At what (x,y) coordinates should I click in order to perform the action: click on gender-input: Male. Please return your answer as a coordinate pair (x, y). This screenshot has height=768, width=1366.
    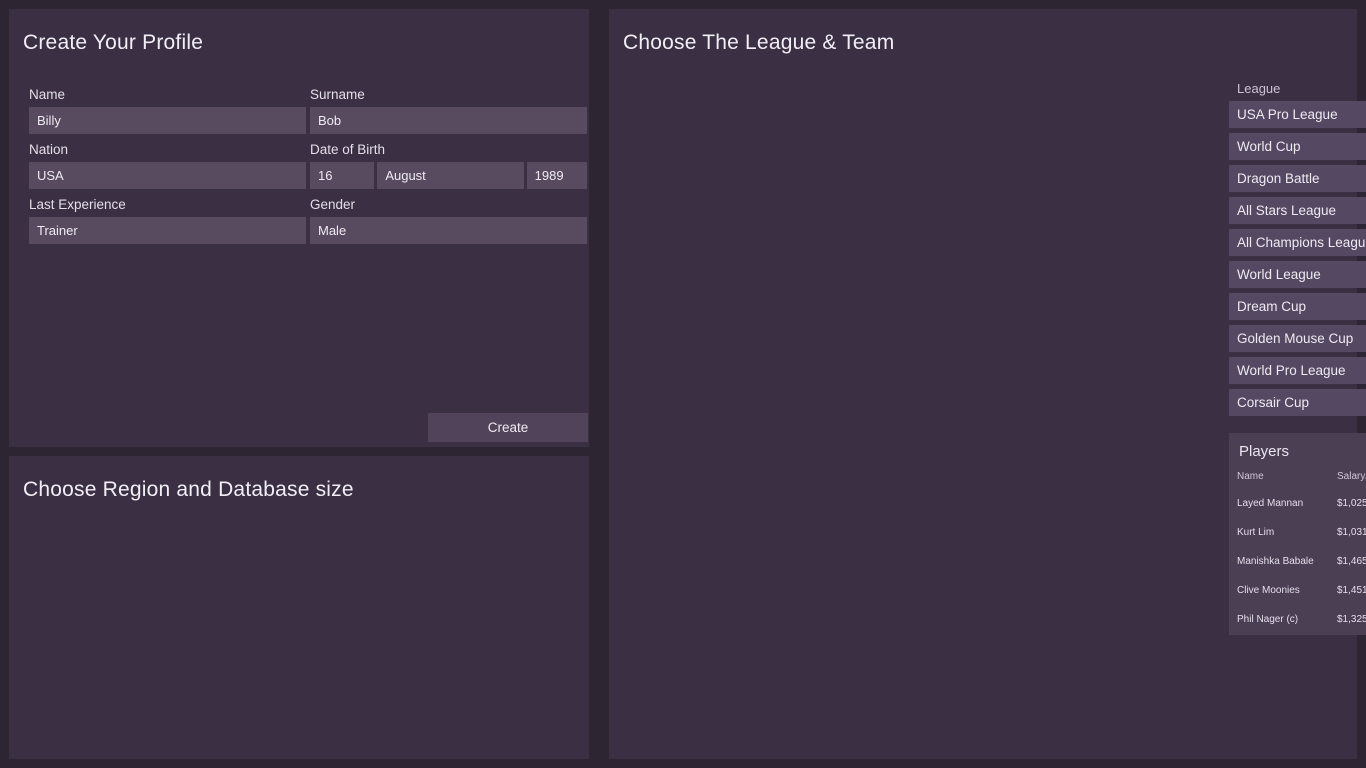
    Looking at the image, I should click on (448, 230).